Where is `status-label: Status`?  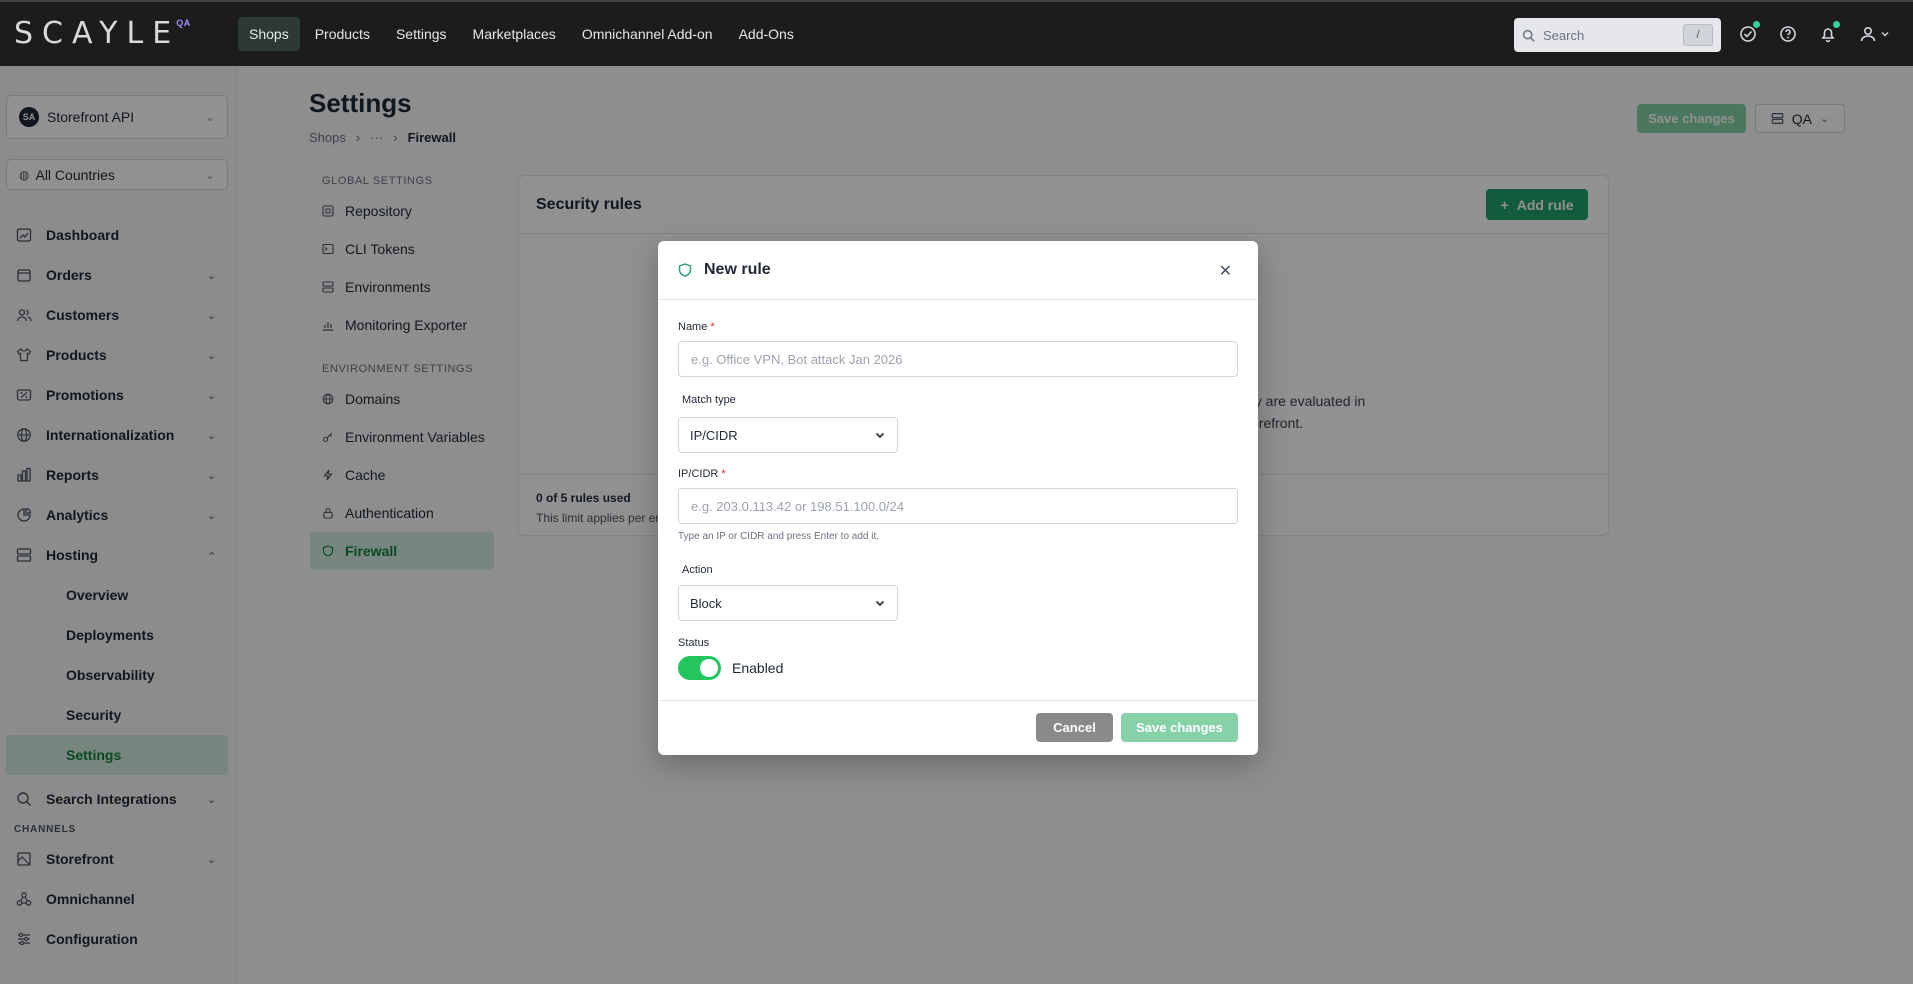
status-label: Status is located at coordinates (694, 643).